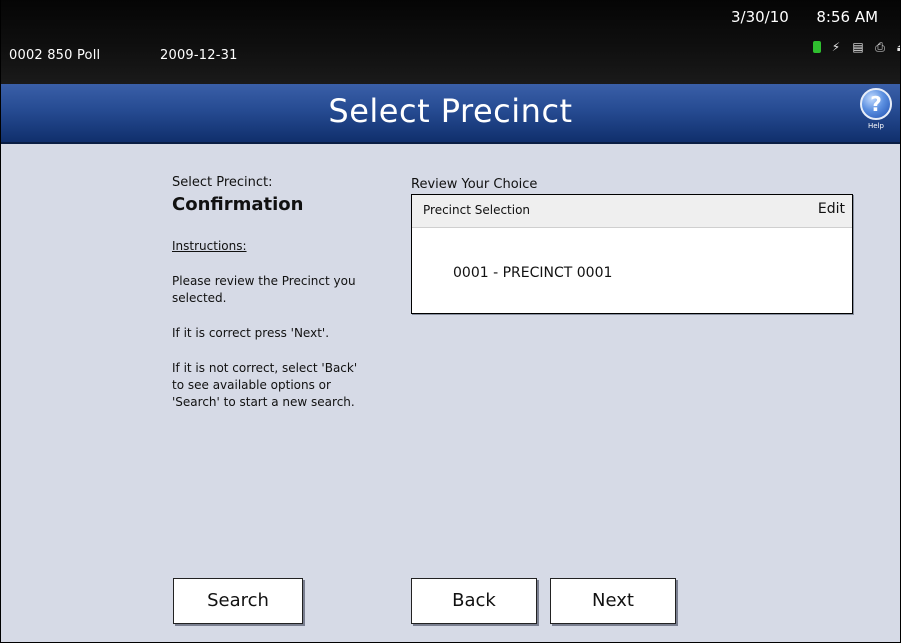 The width and height of the screenshot is (901, 644). Describe the element at coordinates (613, 601) in the screenshot. I see `next-button: Next` at that location.